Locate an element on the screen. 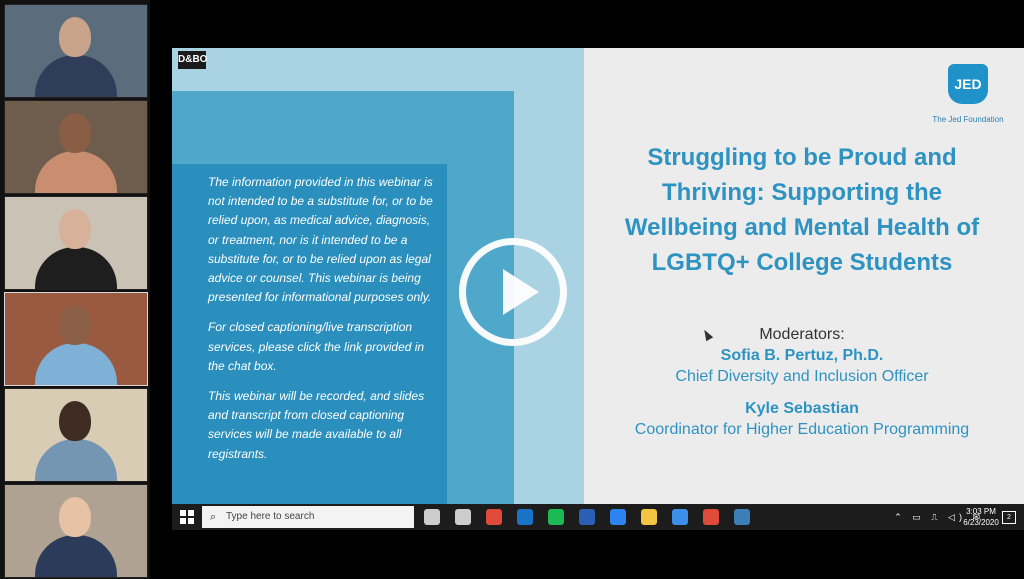 This screenshot has height=579, width=1024. dropbox-icon is located at coordinates (618, 517).